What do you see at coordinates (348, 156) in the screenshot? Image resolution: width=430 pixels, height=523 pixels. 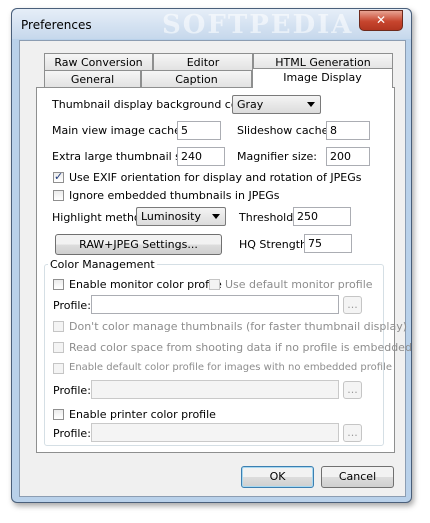 I see `magnifier-input: 200` at bounding box center [348, 156].